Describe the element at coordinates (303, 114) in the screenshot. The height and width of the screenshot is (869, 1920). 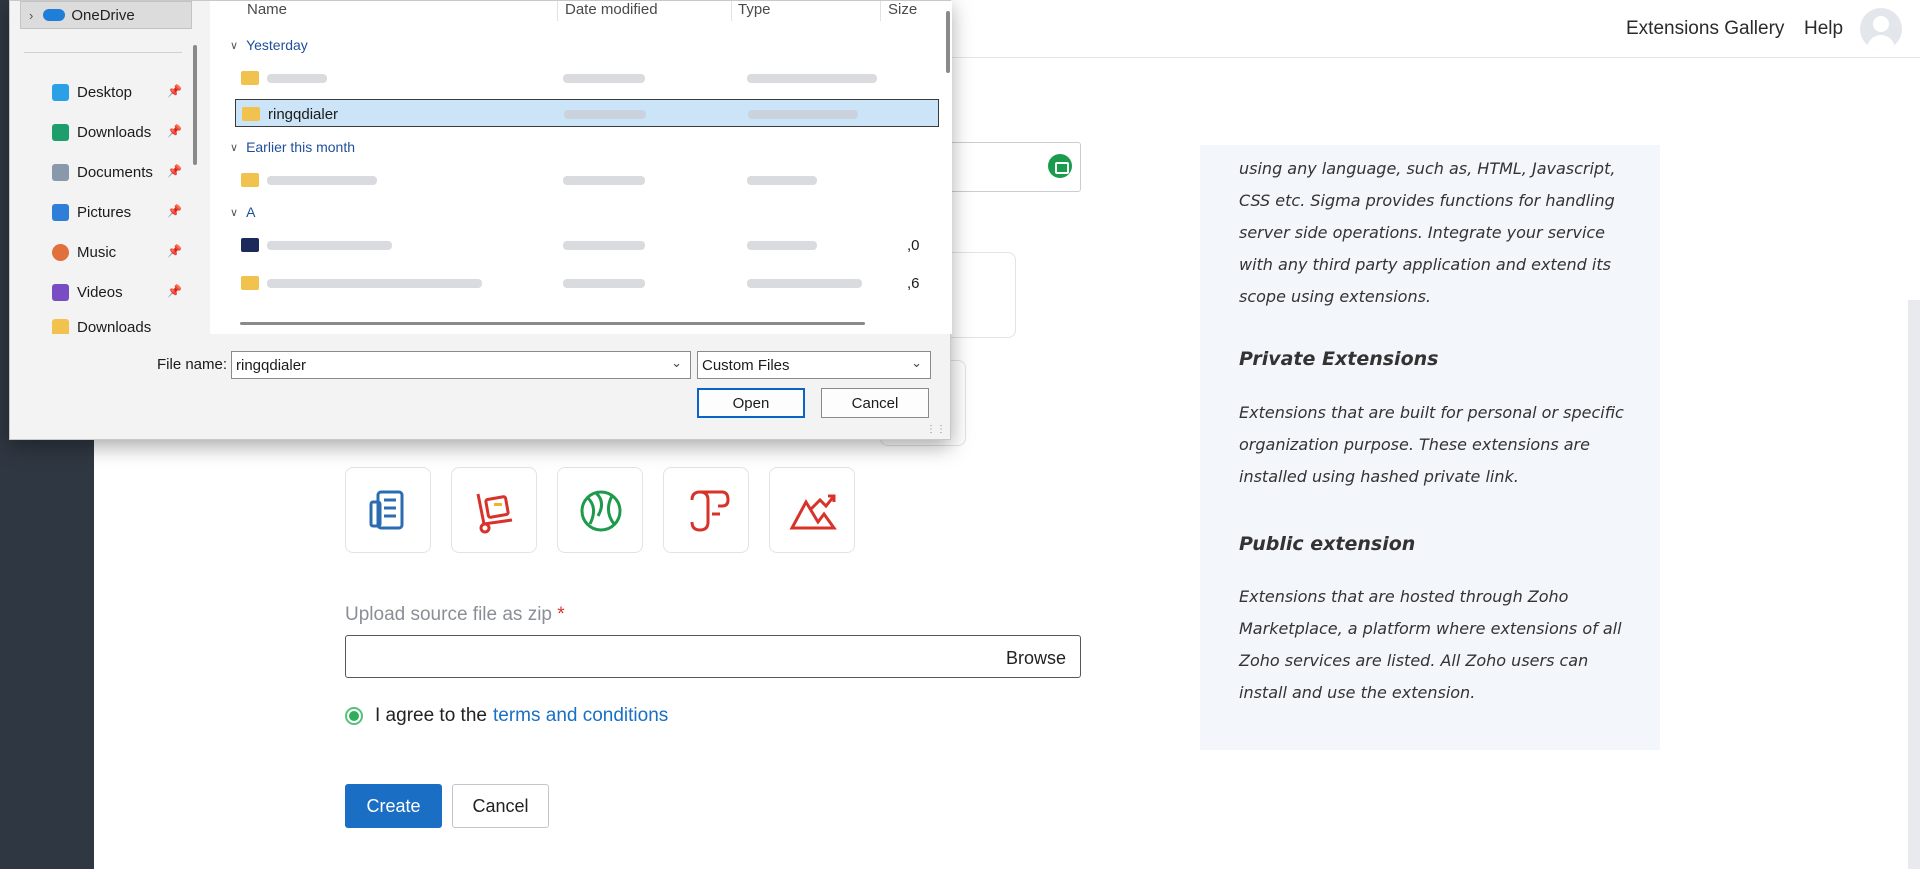
I see `file-name-text: ringqdialer` at that location.